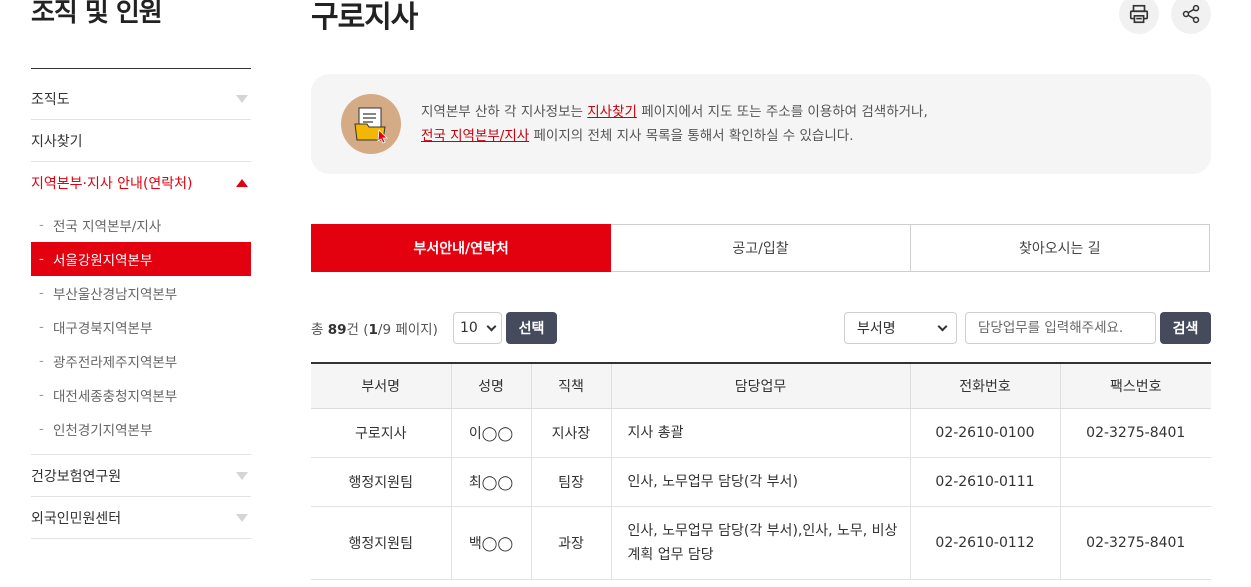  What do you see at coordinates (1185, 328) in the screenshot?
I see `search-button: 검색` at bounding box center [1185, 328].